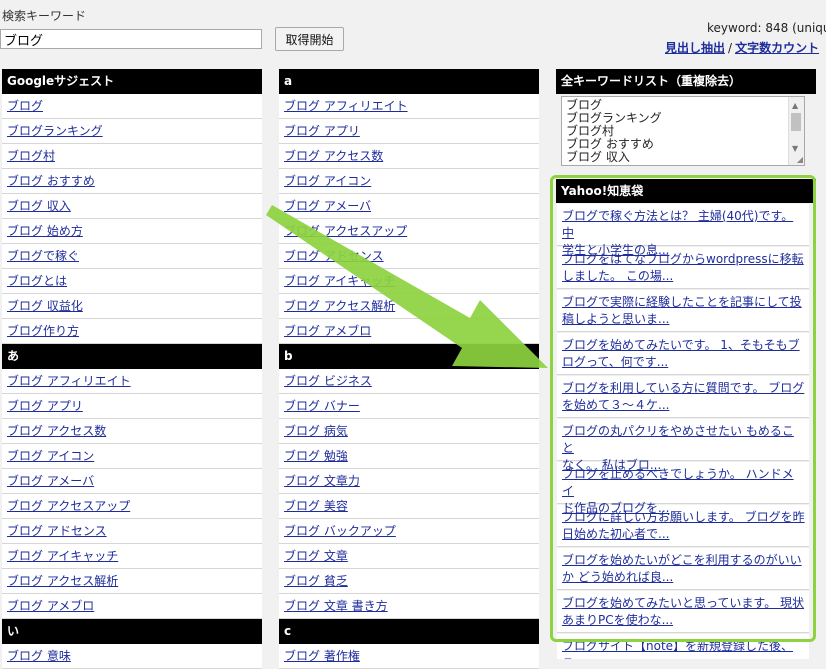 The height and width of the screenshot is (669, 826). I want to click on qa-line-1: ブログサイト【note】を新規登録した後、こ, so click(678, 649).